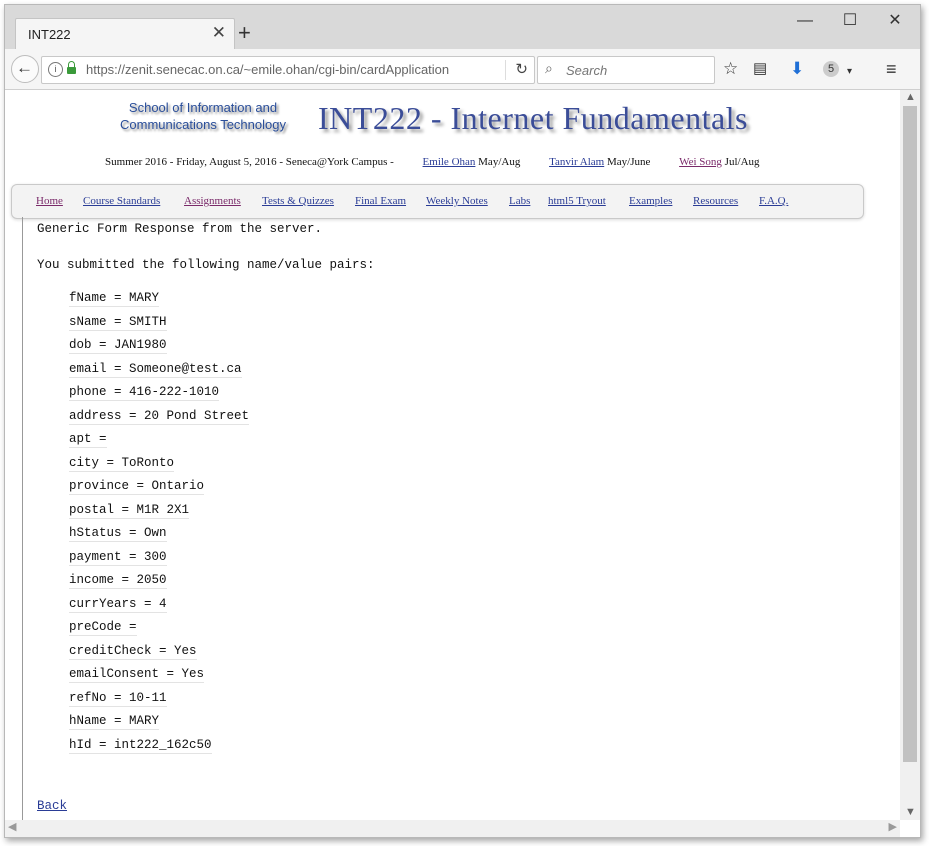 Image resolution: width=929 pixels, height=846 pixels. What do you see at coordinates (159, 632) in the screenshot?
I see `list-item: preCode =` at bounding box center [159, 632].